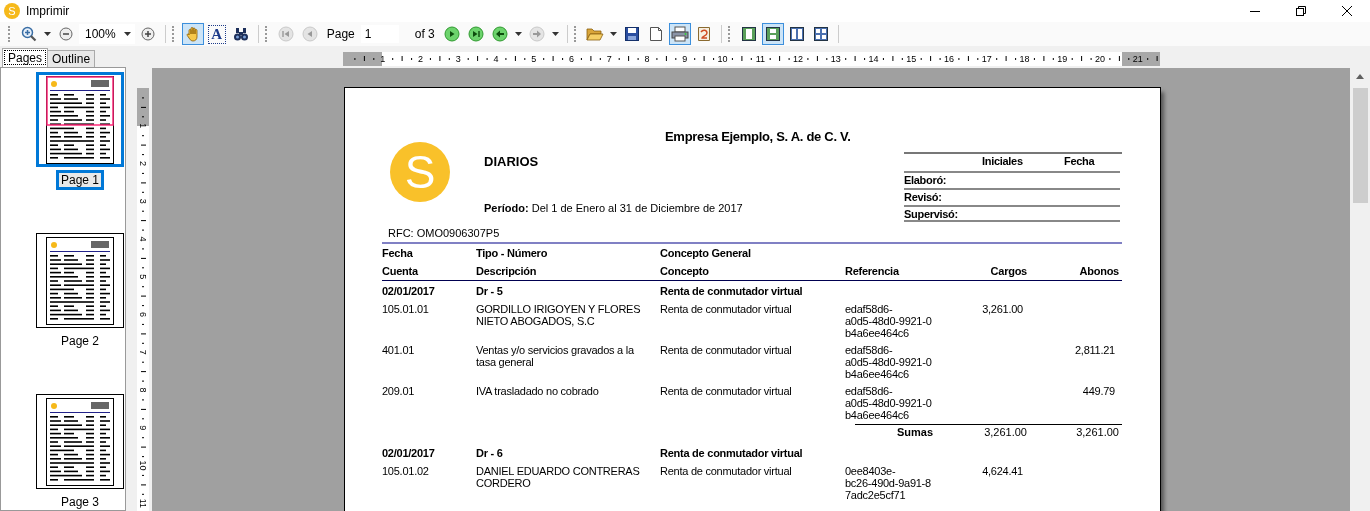 The width and height of the screenshot is (1370, 511). Describe the element at coordinates (143, 465) in the screenshot. I see `ruler-number: 10` at that location.